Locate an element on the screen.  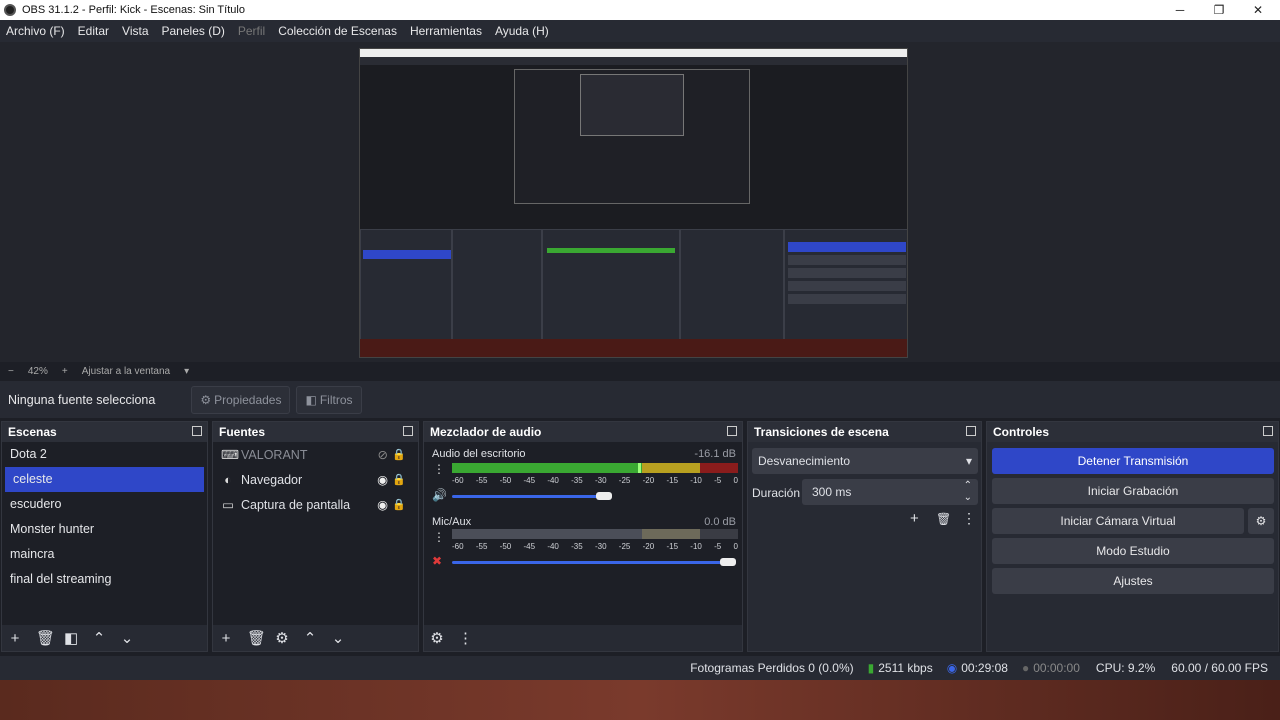
menu-vista: Vista is located at coordinates (135, 31).